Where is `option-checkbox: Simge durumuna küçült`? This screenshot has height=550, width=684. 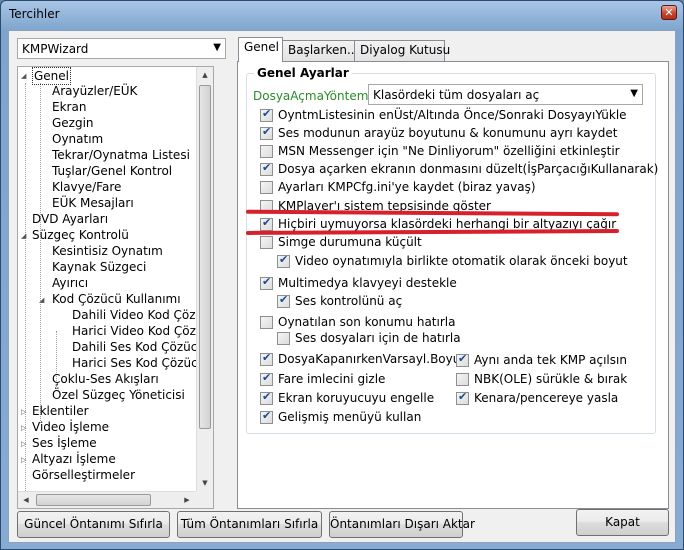
option-checkbox: Simge durumuna küçült is located at coordinates (341, 242).